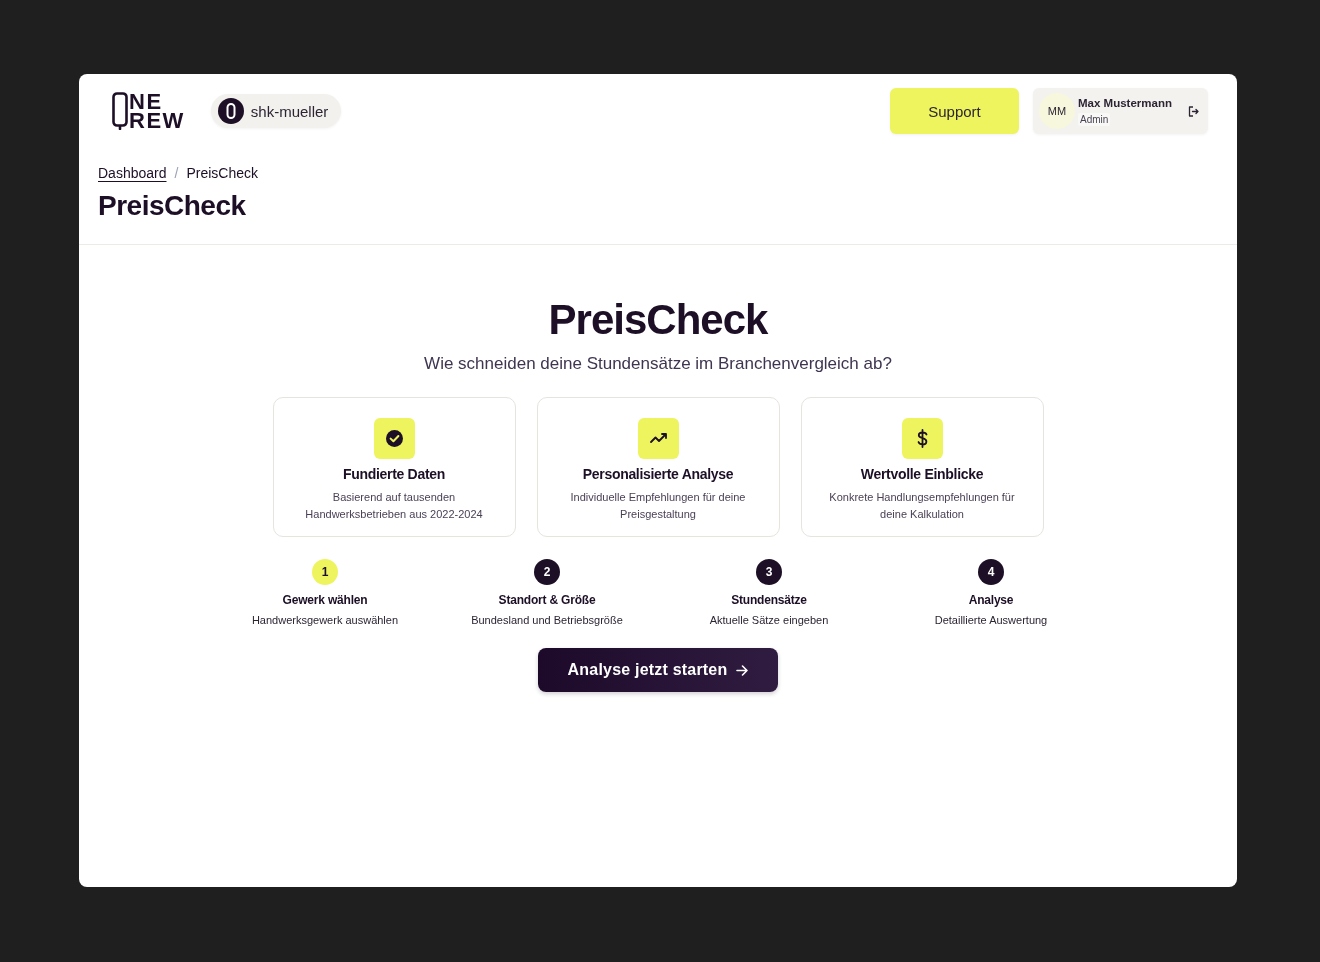 The width and height of the screenshot is (1320, 962). What do you see at coordinates (1057, 111) in the screenshot?
I see `user-avatar: MM` at bounding box center [1057, 111].